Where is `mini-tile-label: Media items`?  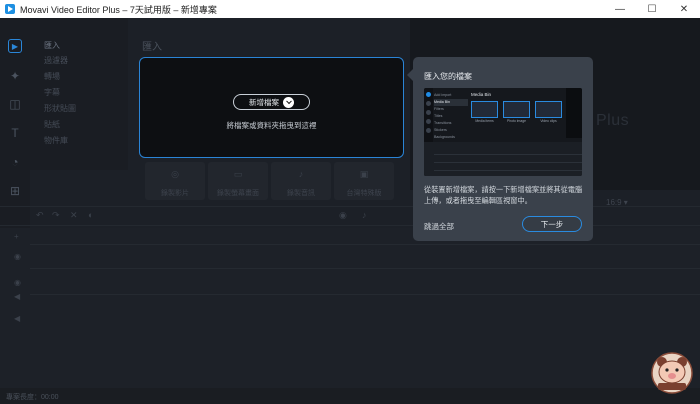
mini-tile-label: Media items is located at coordinates (484, 121).